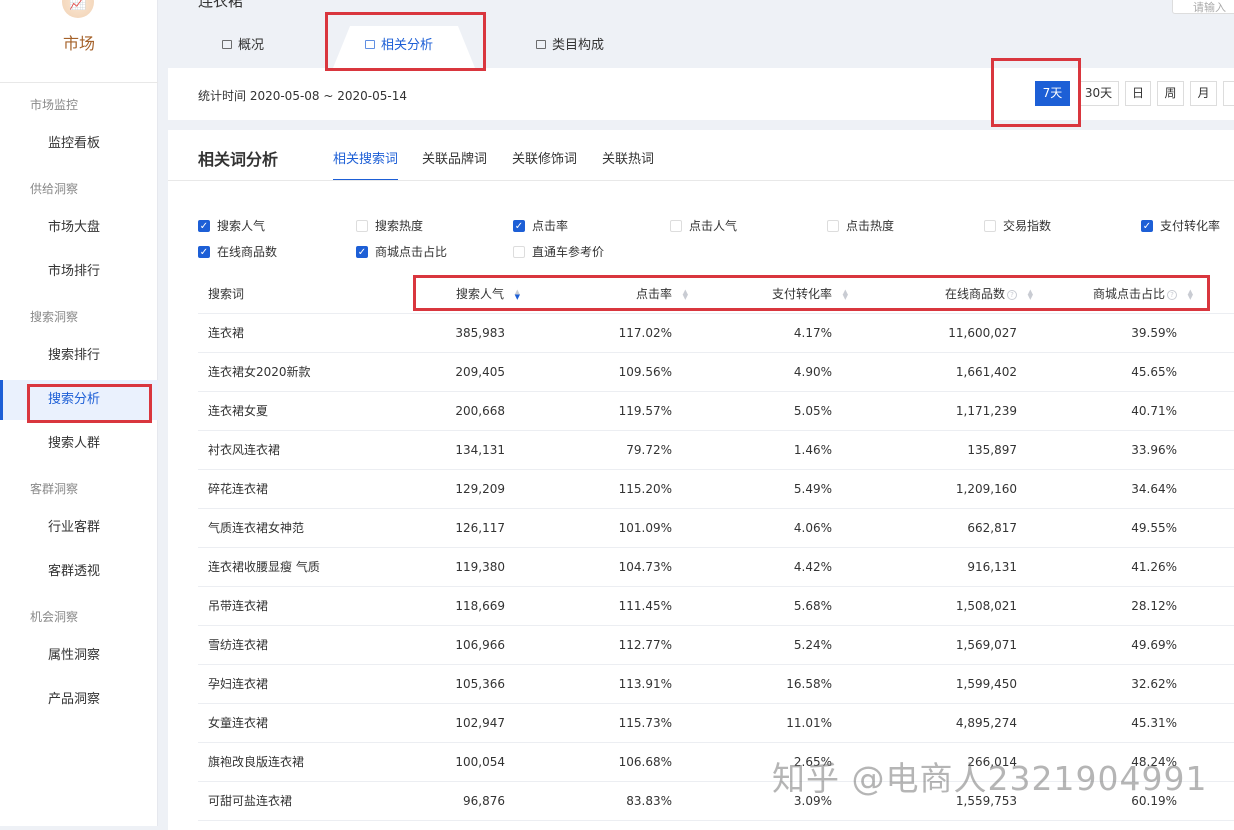  What do you see at coordinates (1203, 93) in the screenshot?
I see `period-month-button: 月` at bounding box center [1203, 93].